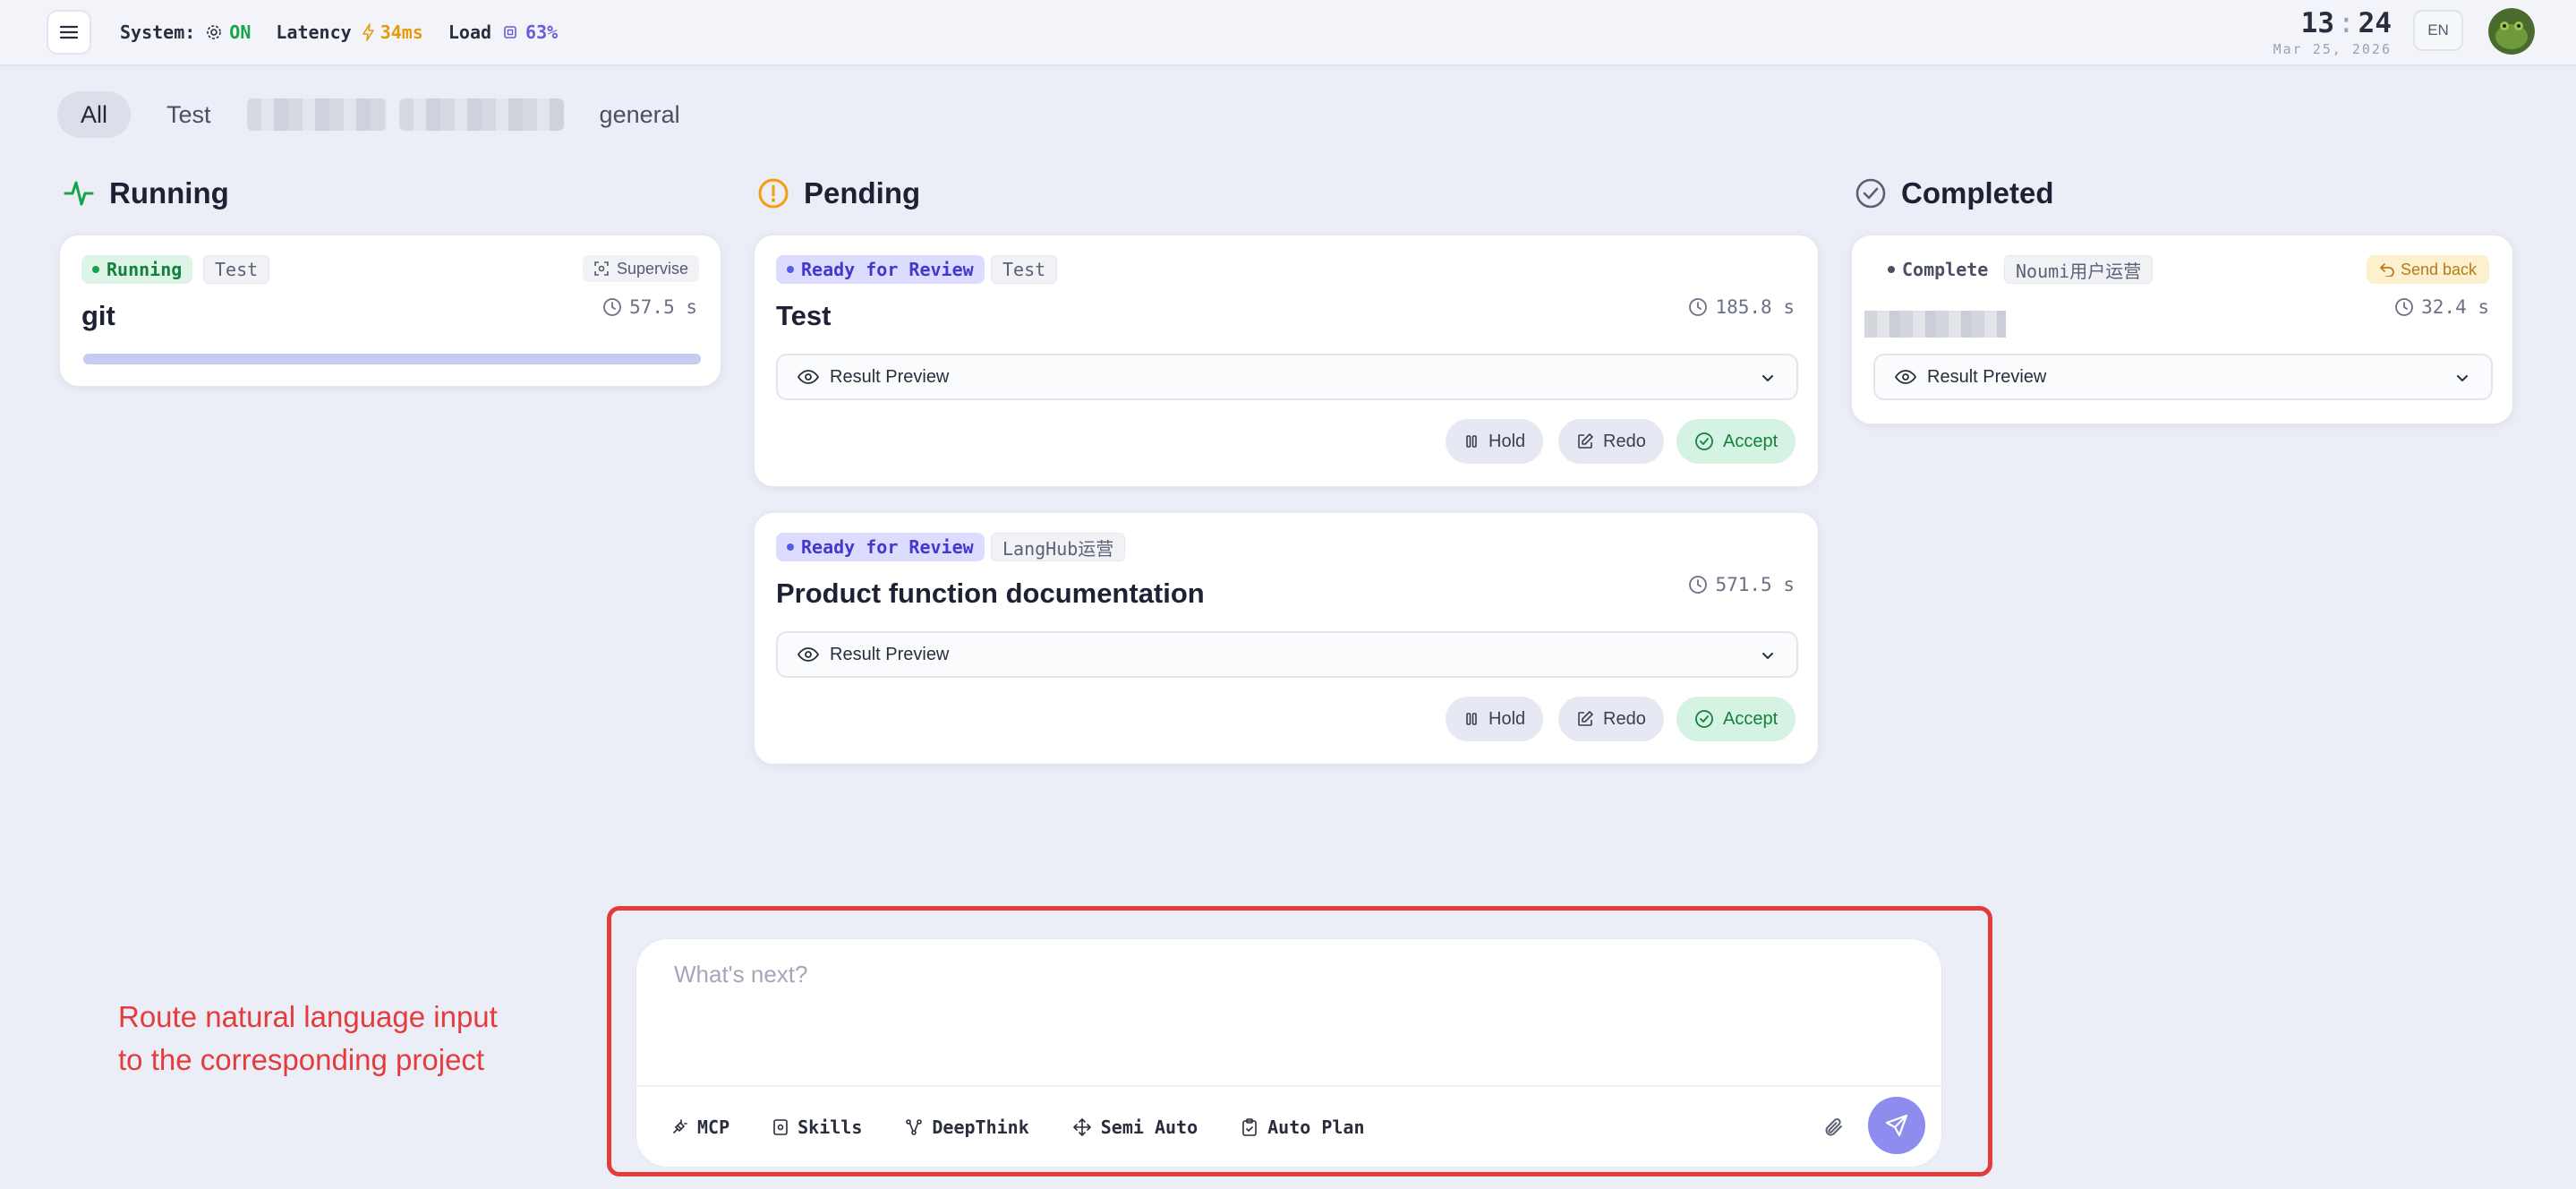  I want to click on avatar-image-icon, so click(2511, 31).